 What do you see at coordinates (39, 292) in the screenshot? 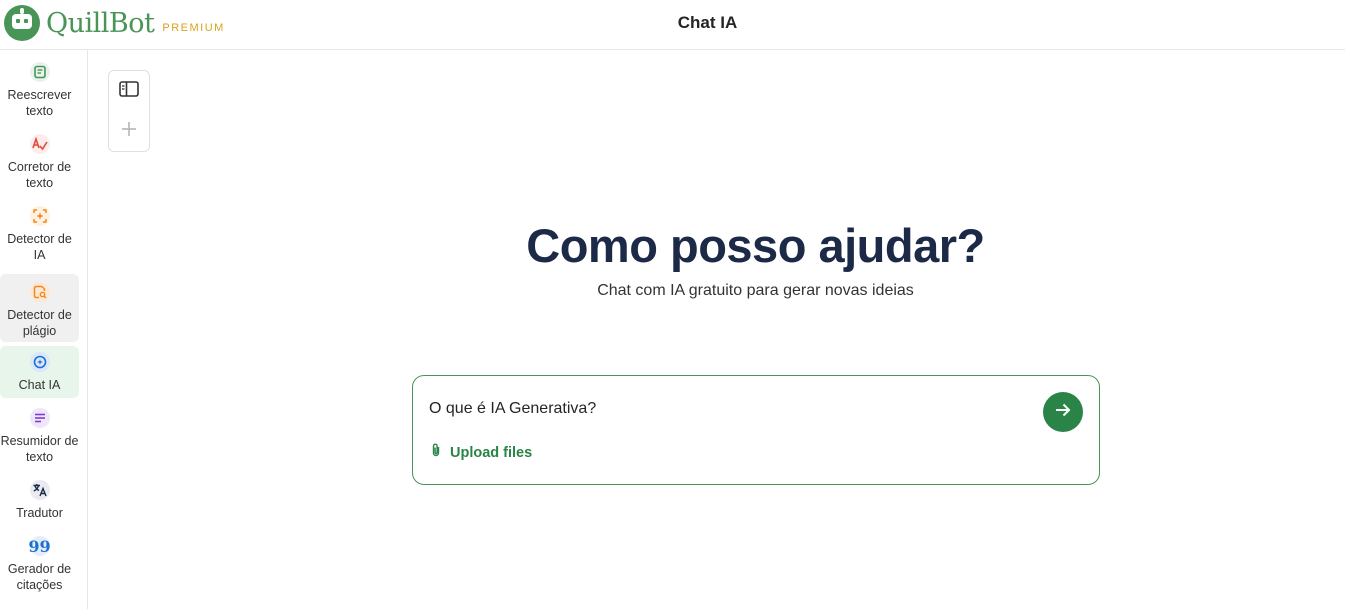
I see `plagiarism-icon` at bounding box center [39, 292].